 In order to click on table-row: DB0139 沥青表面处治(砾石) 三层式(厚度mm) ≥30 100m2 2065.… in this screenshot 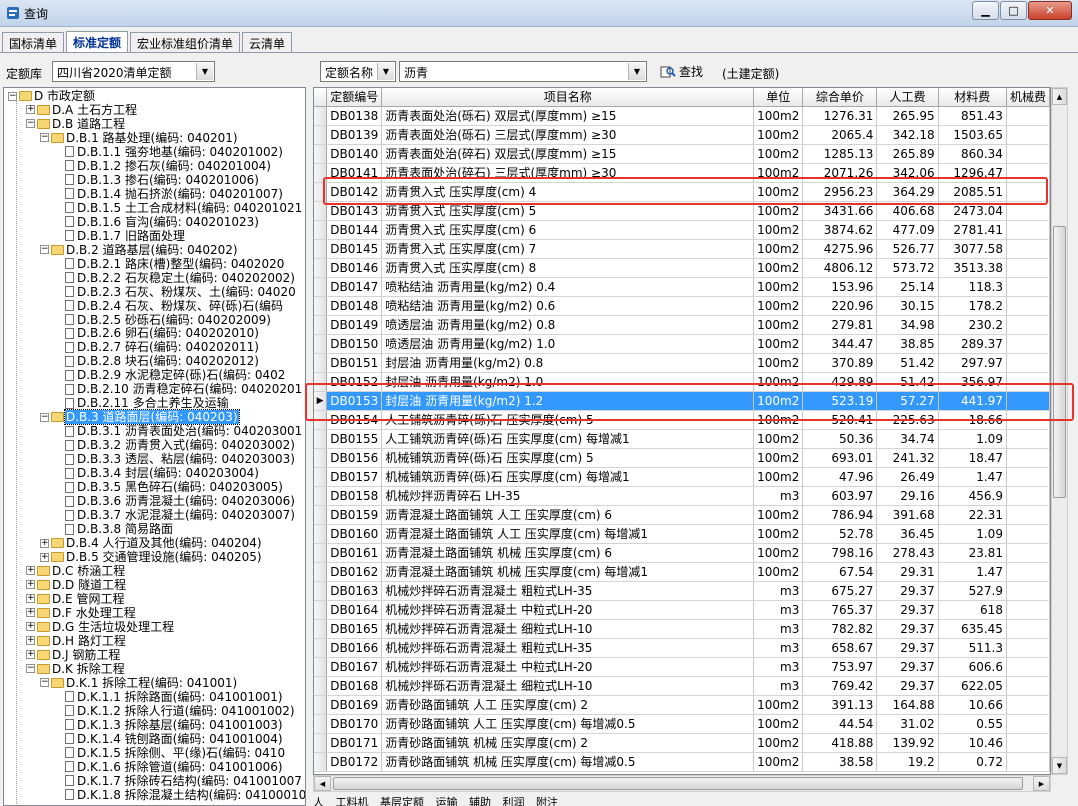, I will do `click(682, 135)`.